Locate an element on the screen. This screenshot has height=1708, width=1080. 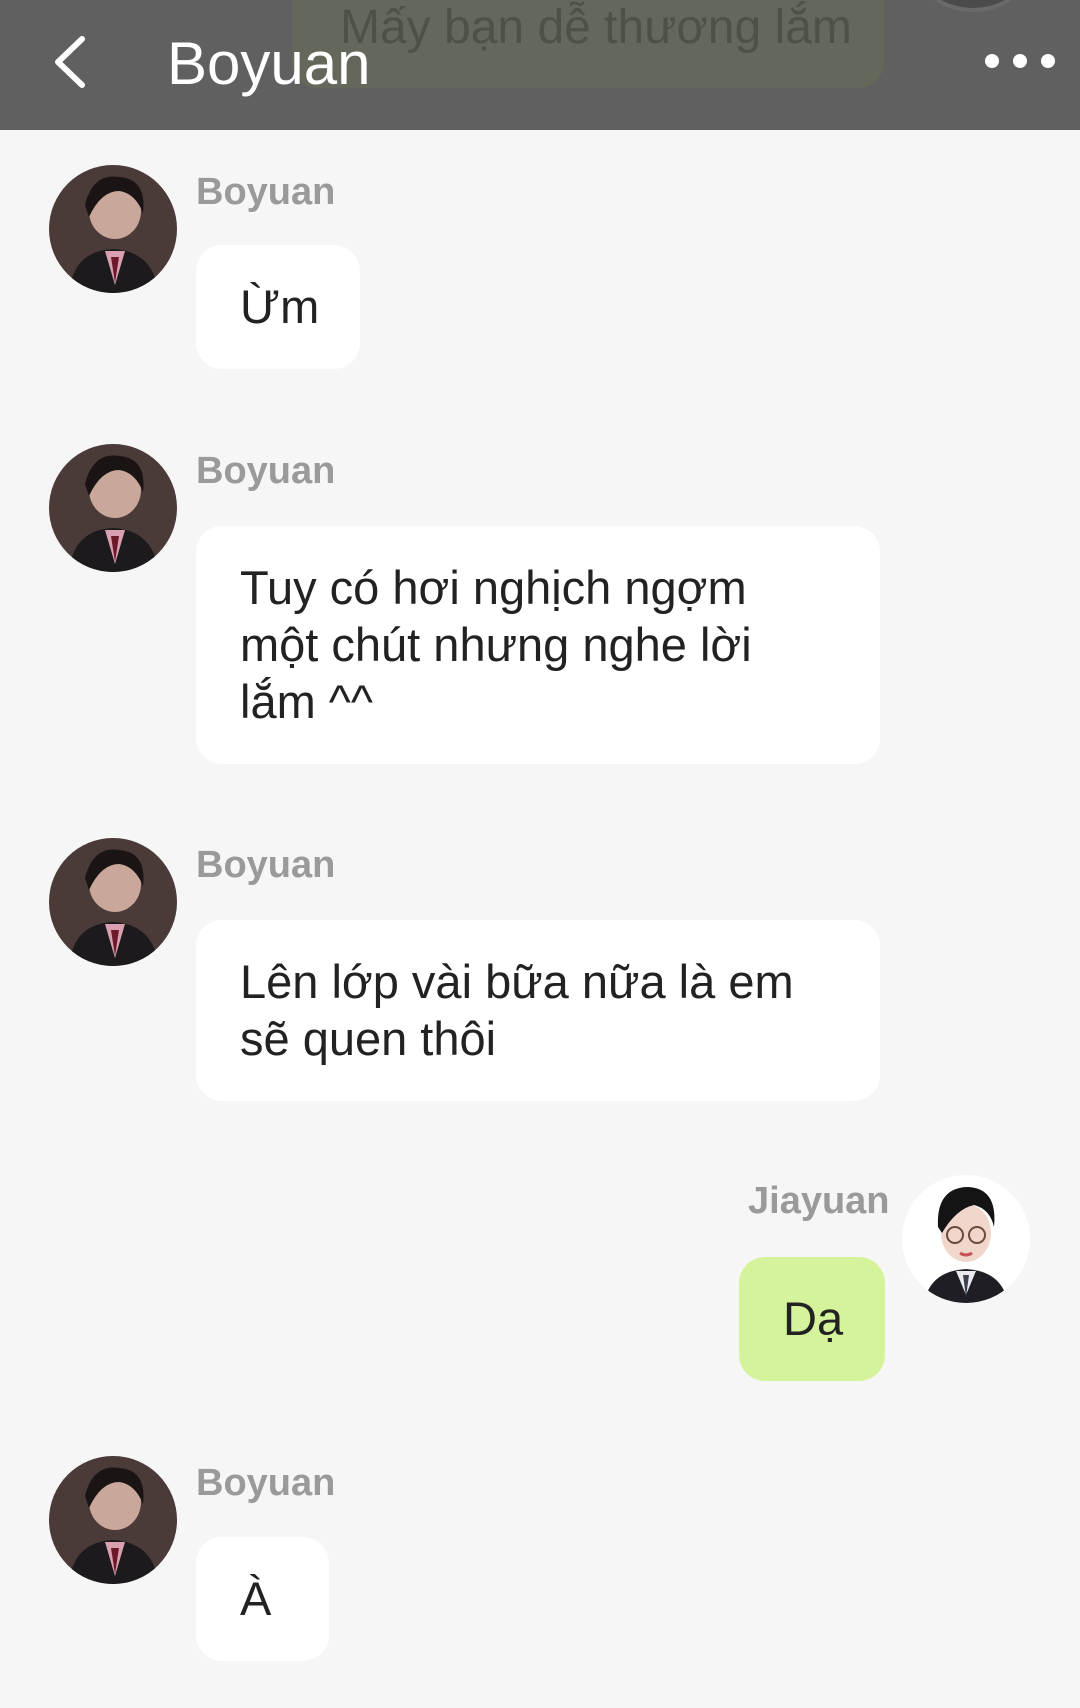
chevron-left-icon is located at coordinates (70, 62).